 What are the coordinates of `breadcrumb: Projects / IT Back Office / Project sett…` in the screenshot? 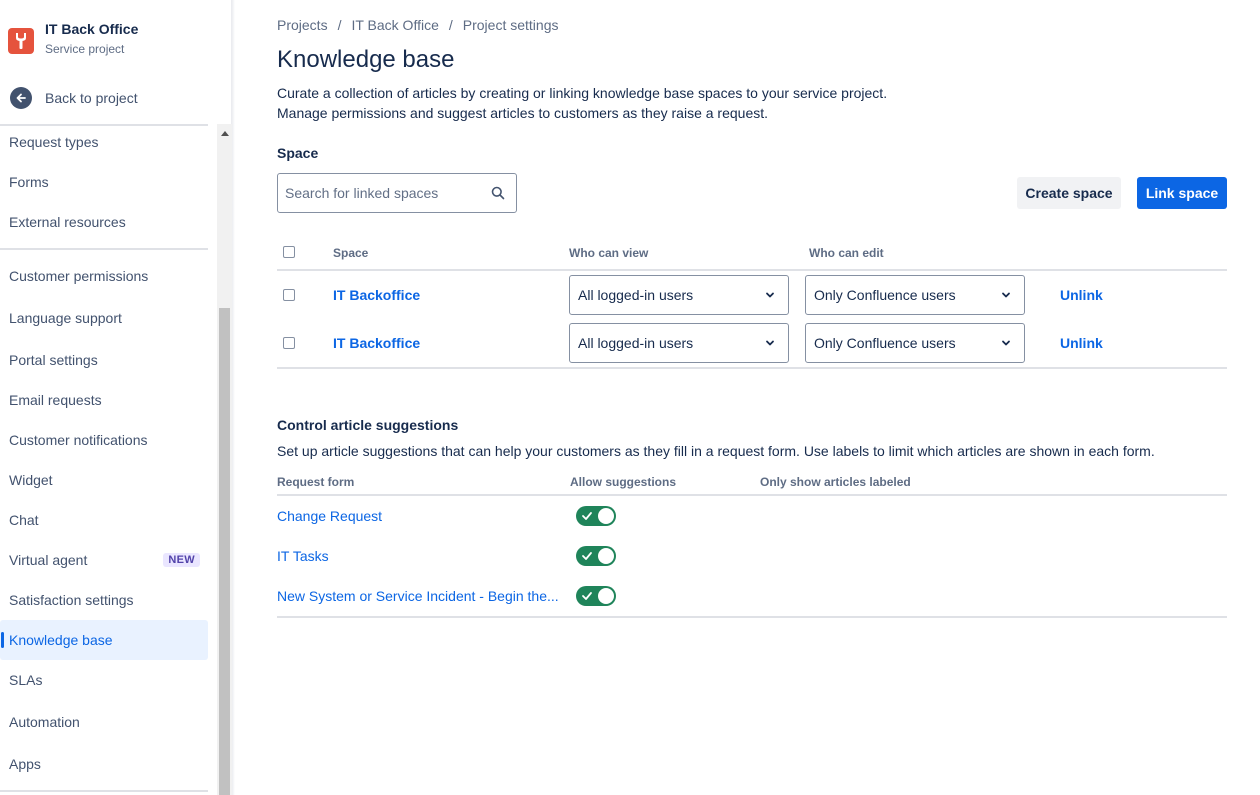 It's located at (417, 25).